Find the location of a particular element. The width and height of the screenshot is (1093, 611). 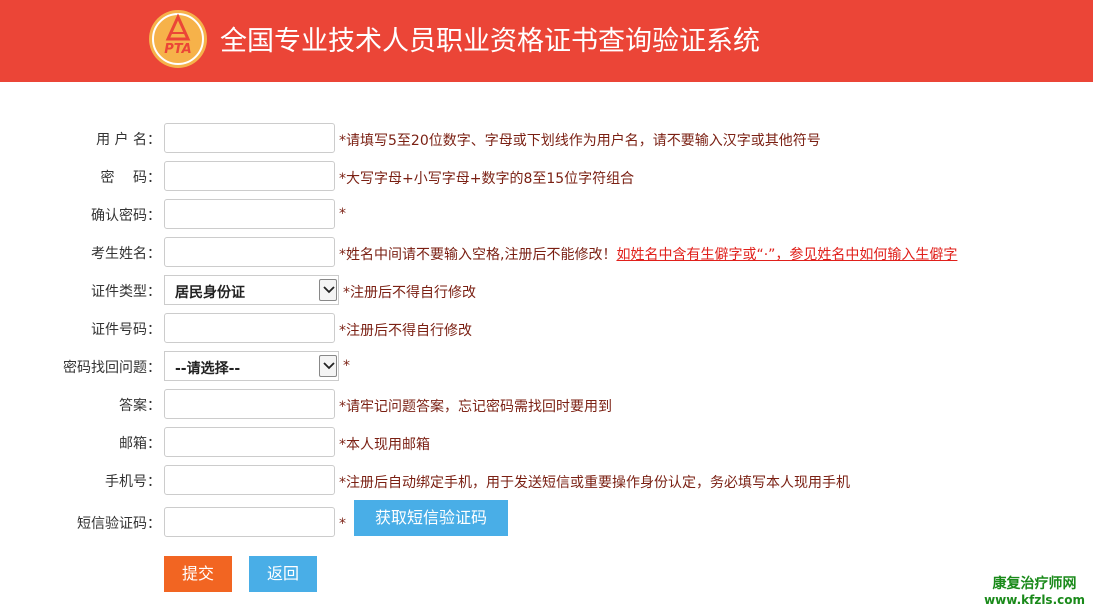

username-input is located at coordinates (249, 138).